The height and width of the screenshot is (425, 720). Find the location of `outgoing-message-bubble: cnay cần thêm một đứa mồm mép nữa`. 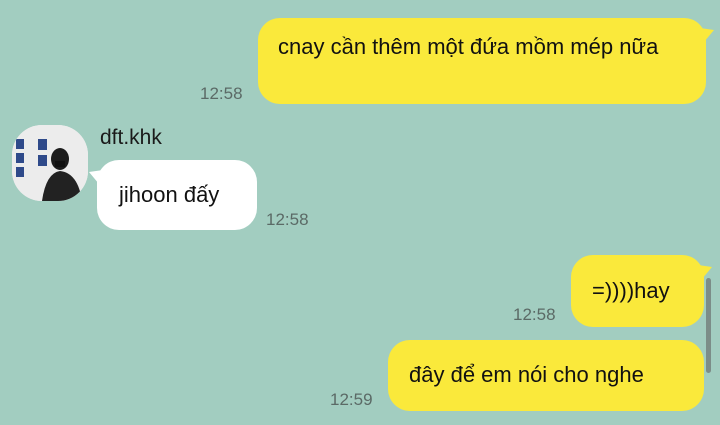

outgoing-message-bubble: cnay cần thêm một đứa mồm mép nữa is located at coordinates (486, 61).